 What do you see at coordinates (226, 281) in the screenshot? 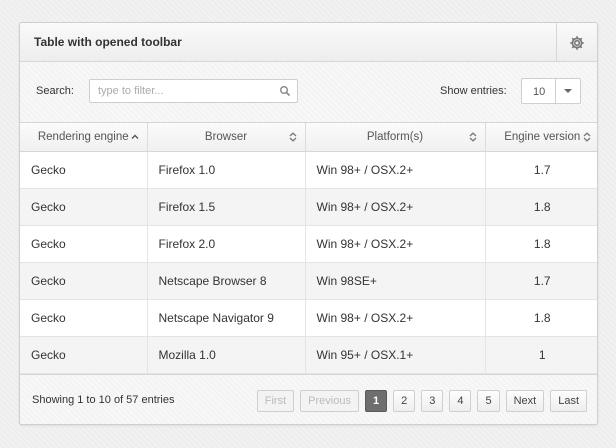
I see `cell-browser: Netscape Browser 8` at bounding box center [226, 281].